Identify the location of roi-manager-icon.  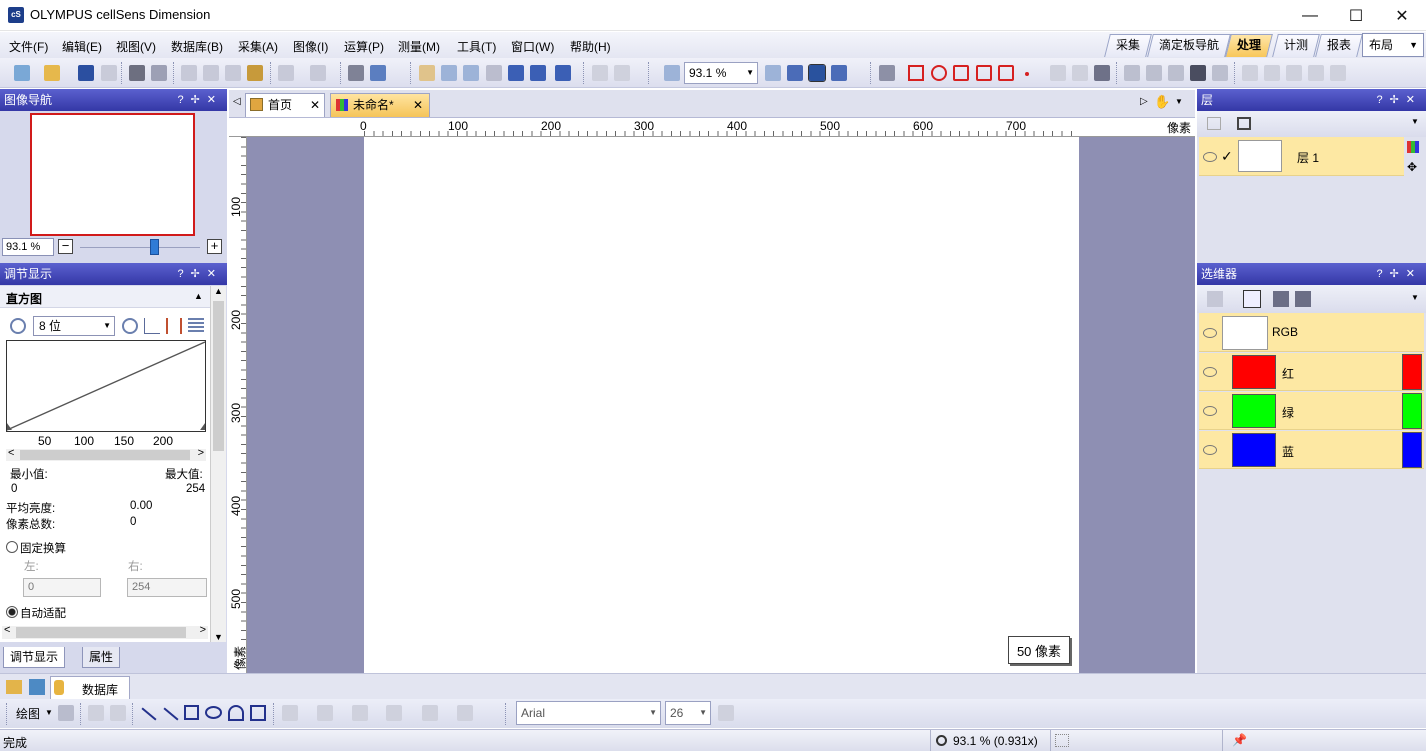
(1102, 73).